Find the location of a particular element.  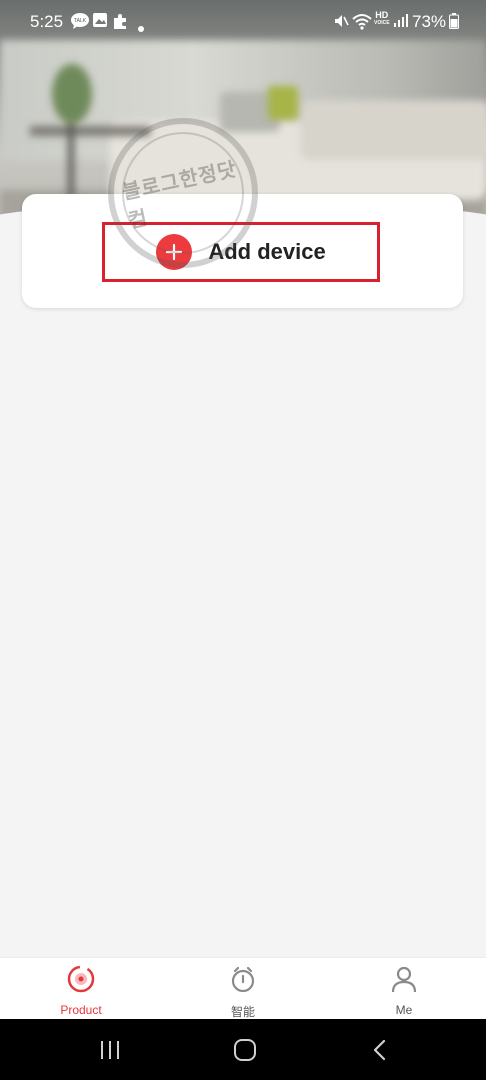

bottom-navigation: Product 智能 Me is located at coordinates (243, 988).